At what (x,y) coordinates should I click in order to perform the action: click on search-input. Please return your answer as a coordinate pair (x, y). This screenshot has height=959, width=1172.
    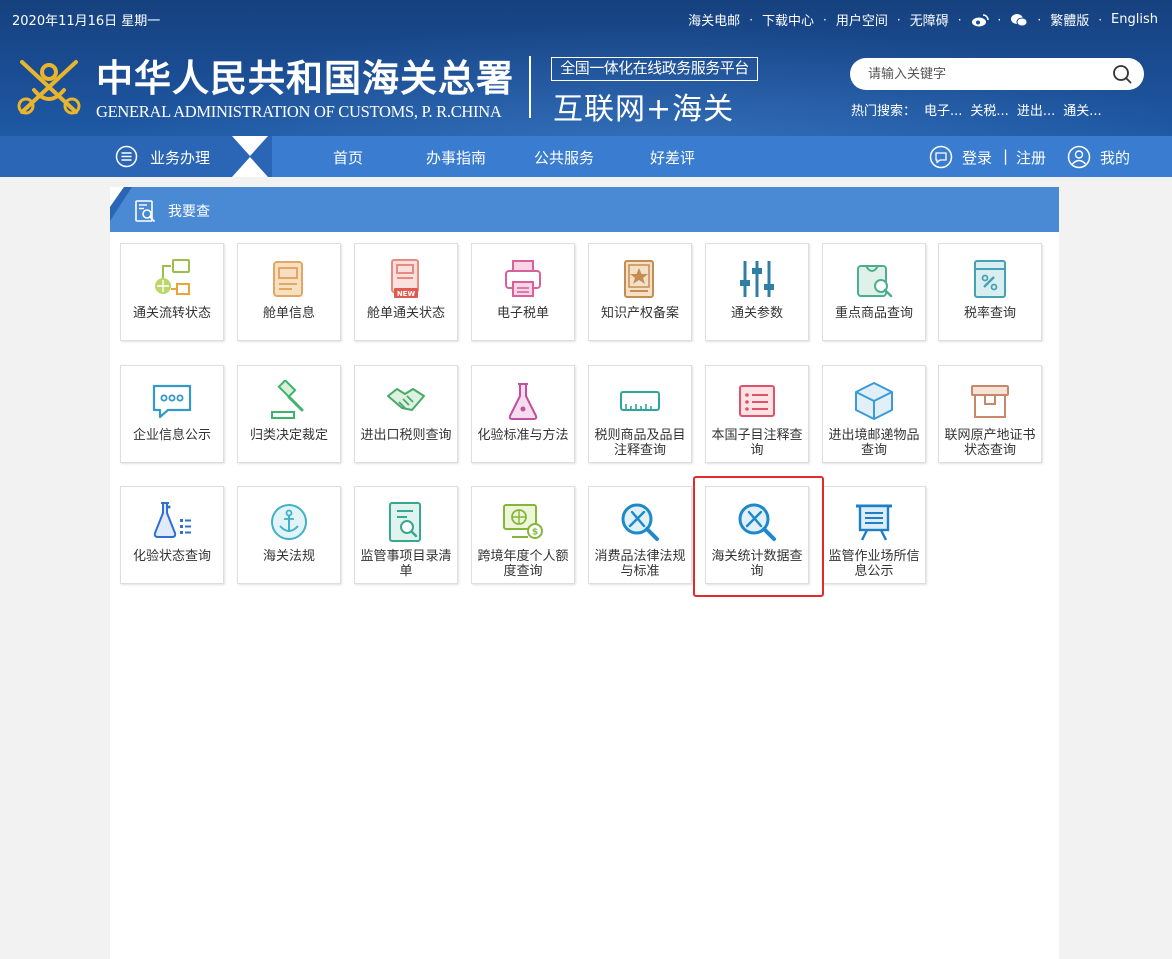
    Looking at the image, I should click on (988, 74).